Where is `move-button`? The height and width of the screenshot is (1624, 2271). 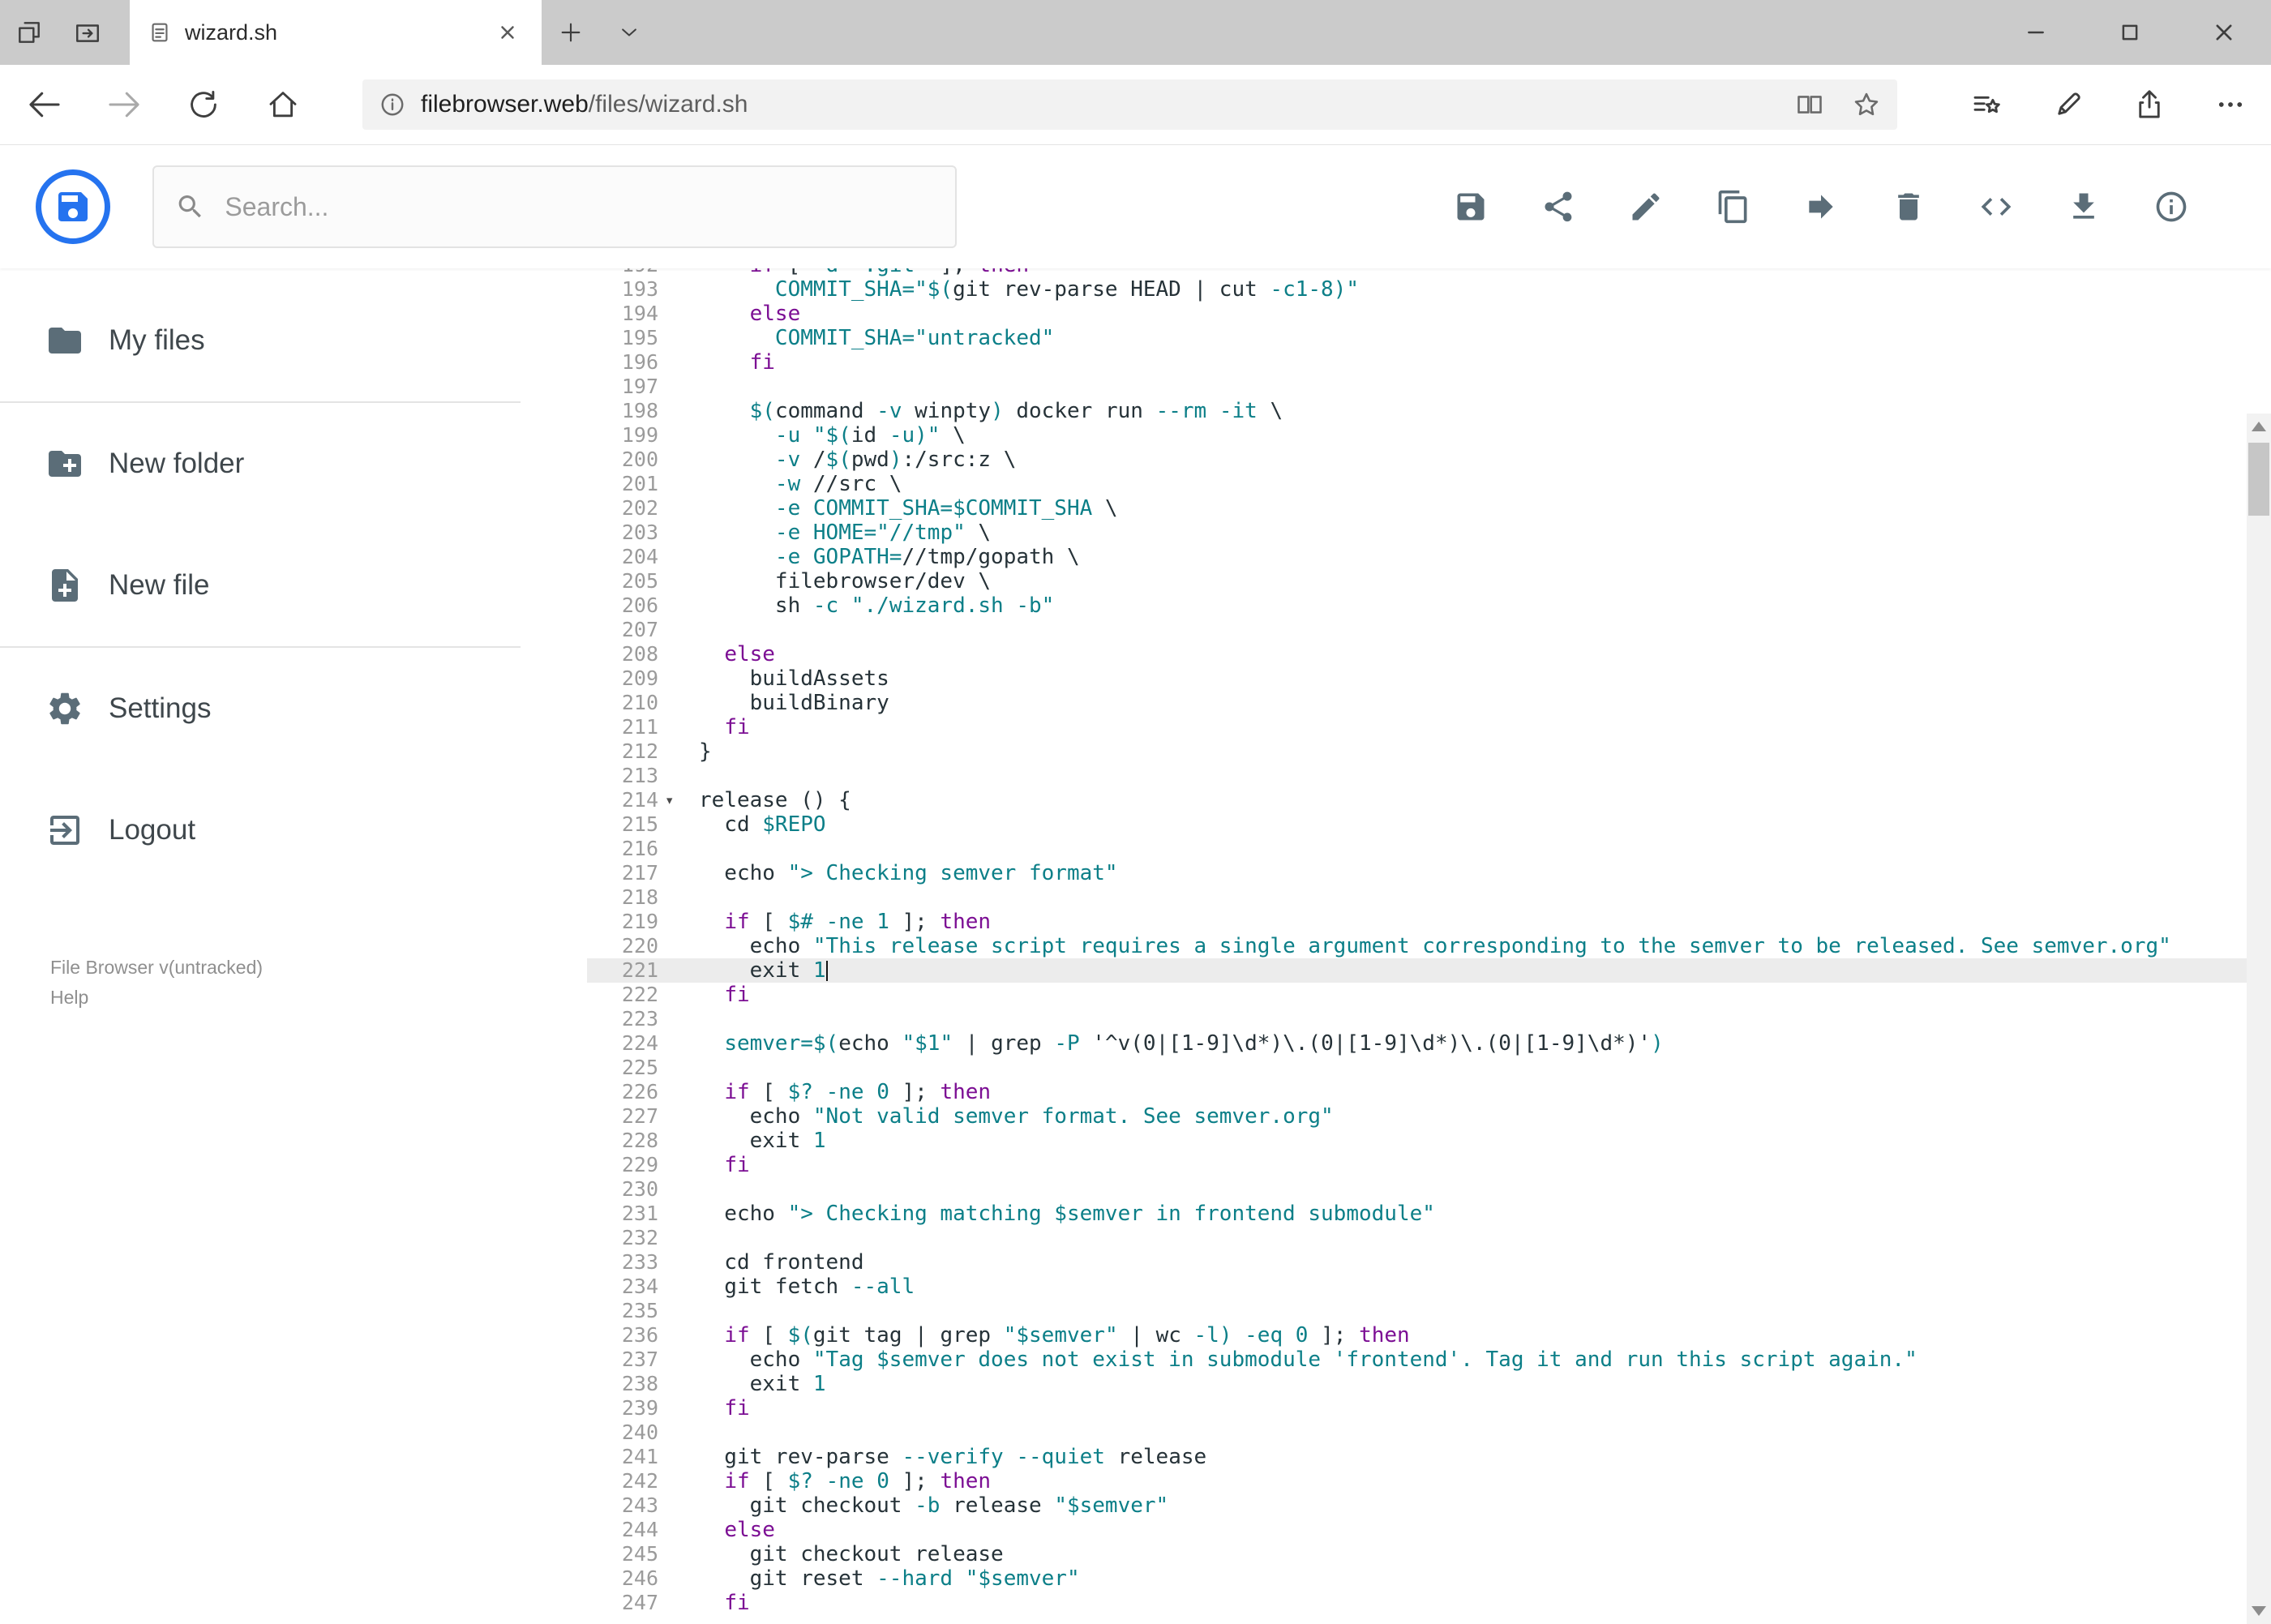 move-button is located at coordinates (1821, 207).